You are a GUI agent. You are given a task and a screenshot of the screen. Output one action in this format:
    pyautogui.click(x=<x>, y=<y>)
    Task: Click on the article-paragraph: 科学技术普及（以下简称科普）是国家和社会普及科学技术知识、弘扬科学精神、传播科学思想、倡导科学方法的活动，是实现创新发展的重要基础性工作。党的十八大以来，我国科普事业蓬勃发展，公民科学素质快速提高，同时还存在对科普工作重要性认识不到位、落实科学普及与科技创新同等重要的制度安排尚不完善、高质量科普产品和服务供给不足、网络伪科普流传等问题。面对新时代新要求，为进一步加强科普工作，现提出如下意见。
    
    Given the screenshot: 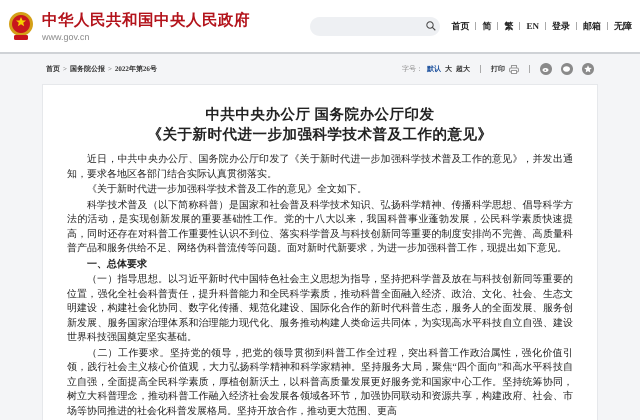 What is the action you would take?
    pyautogui.click(x=320, y=227)
    